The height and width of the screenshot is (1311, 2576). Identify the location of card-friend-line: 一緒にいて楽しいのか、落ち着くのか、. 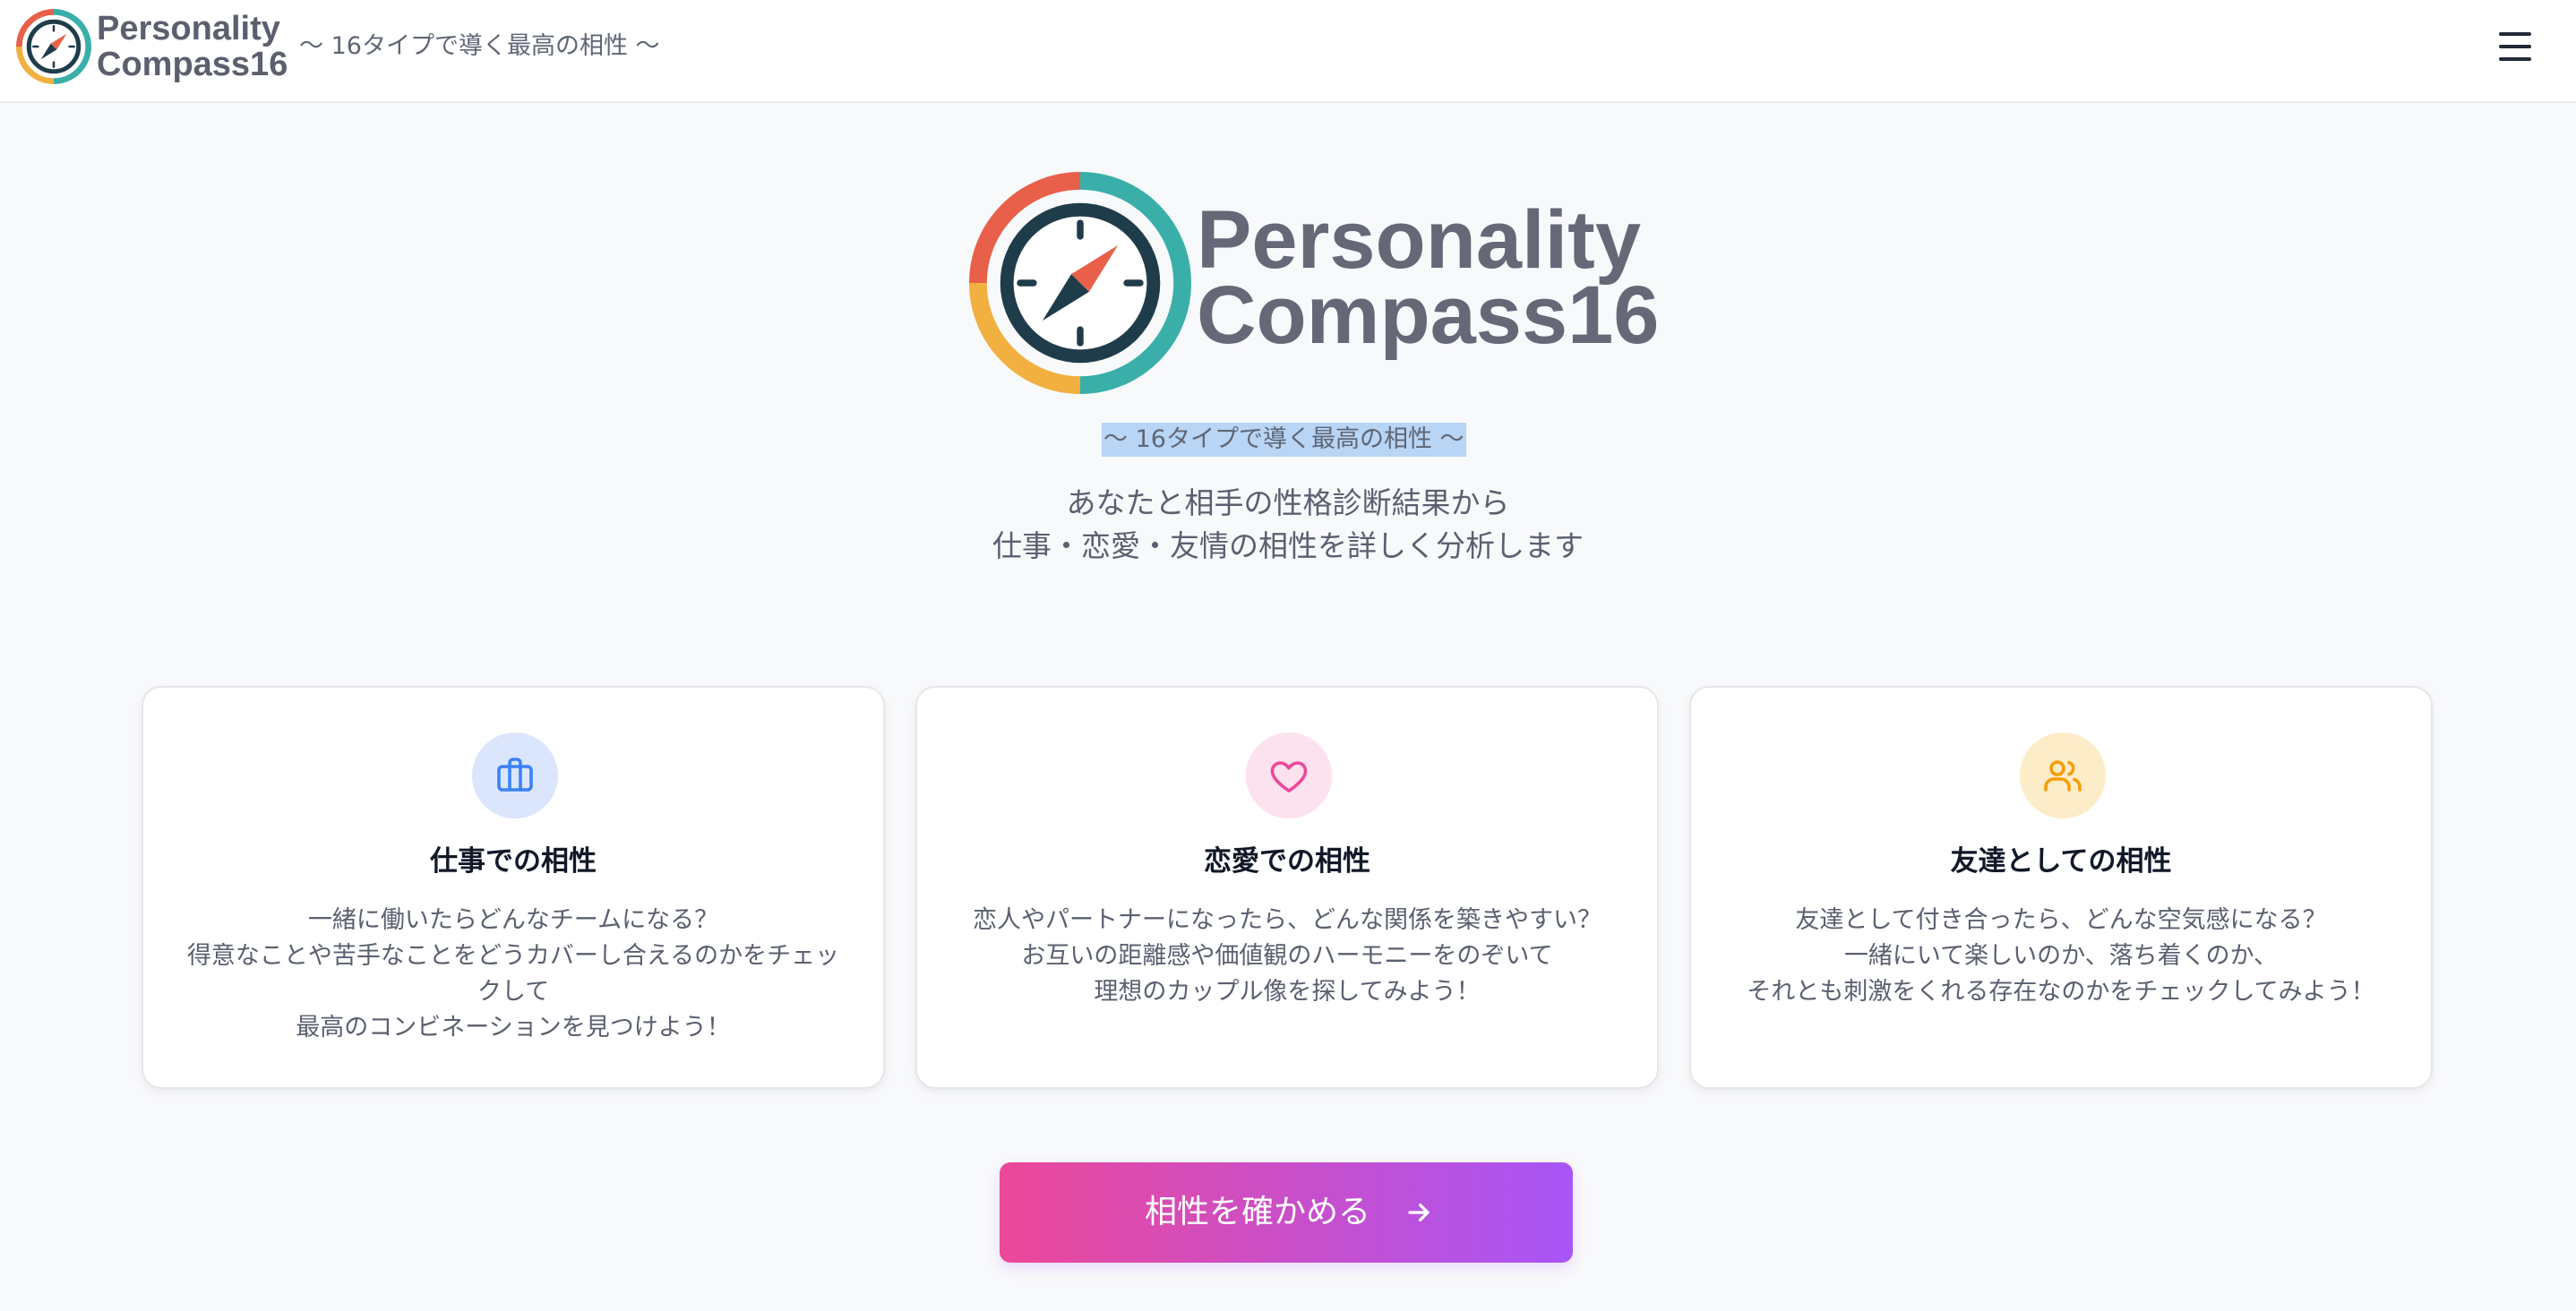
(2061, 956).